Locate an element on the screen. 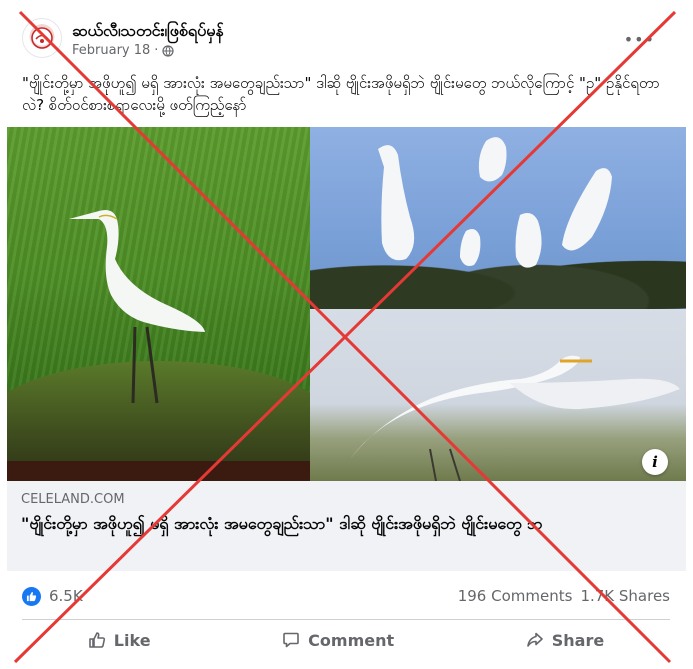 The height and width of the screenshot is (669, 693). egret-in-flight-photo: i is located at coordinates (498, 395).